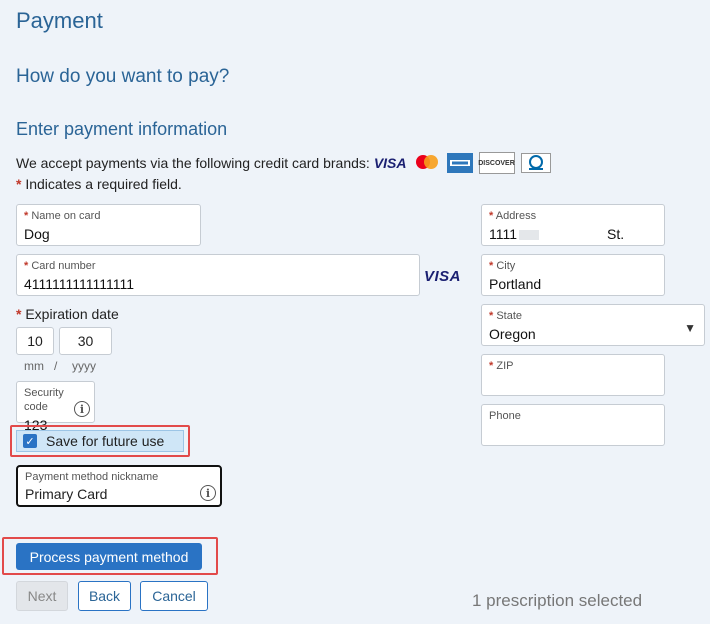 This screenshot has width=710, height=624. What do you see at coordinates (506, 316) in the screenshot?
I see `state-label: * State` at bounding box center [506, 316].